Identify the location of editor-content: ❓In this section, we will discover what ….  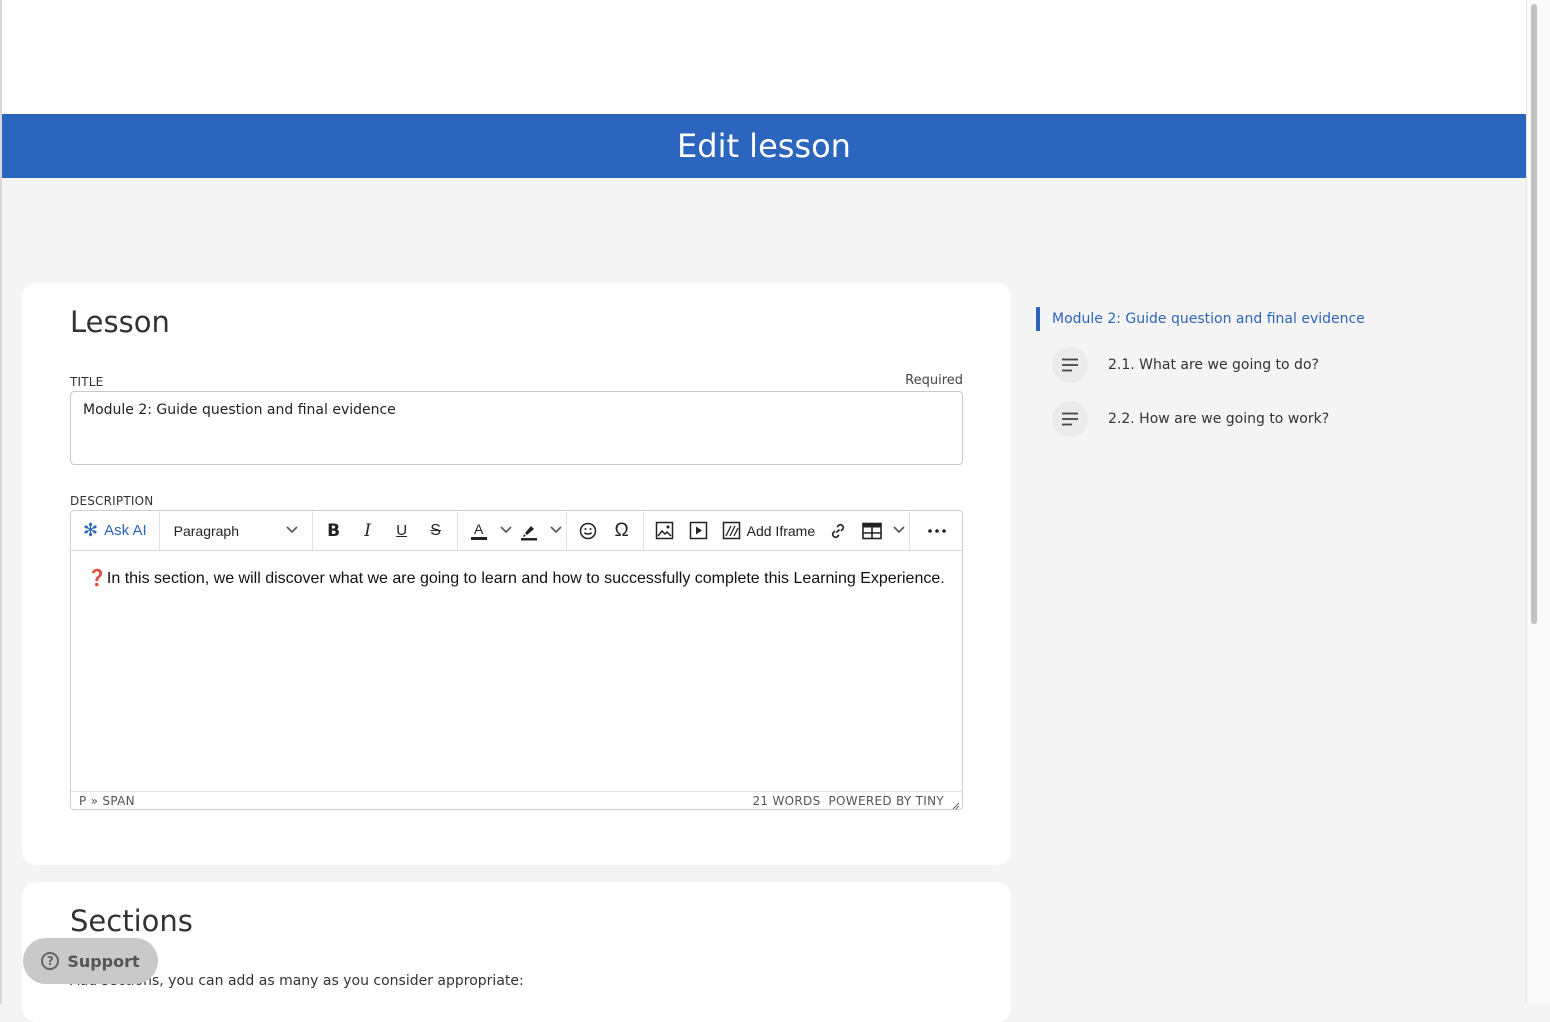
(516, 671).